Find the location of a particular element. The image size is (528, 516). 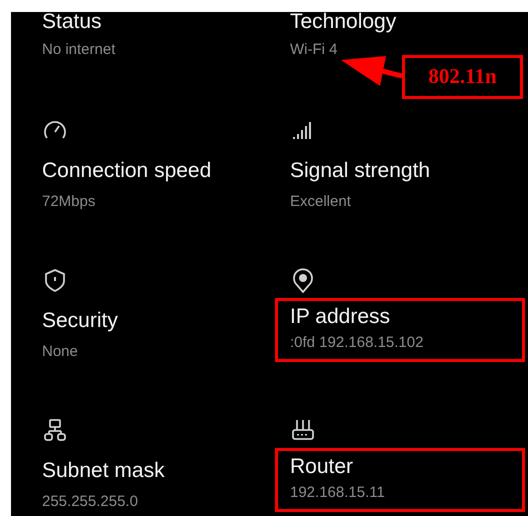

router-icon is located at coordinates (303, 430).